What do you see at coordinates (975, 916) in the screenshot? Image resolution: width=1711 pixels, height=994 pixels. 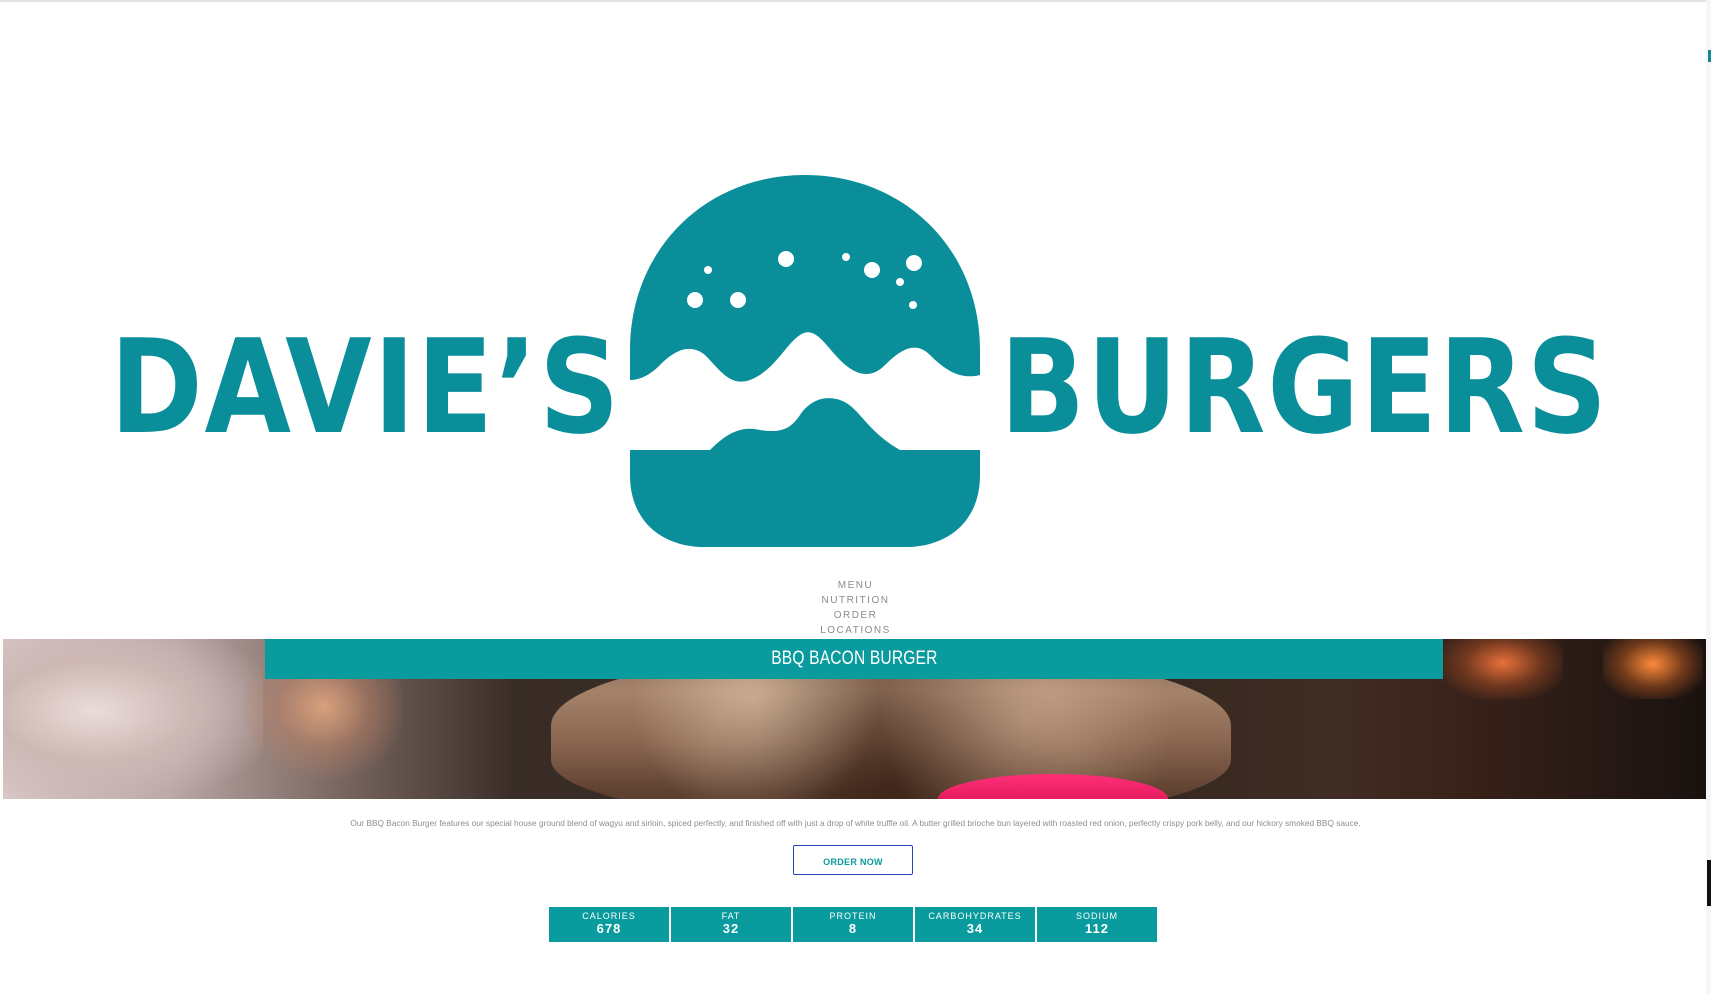 I see `stat-label: CARBOHYDRATES` at bounding box center [975, 916].